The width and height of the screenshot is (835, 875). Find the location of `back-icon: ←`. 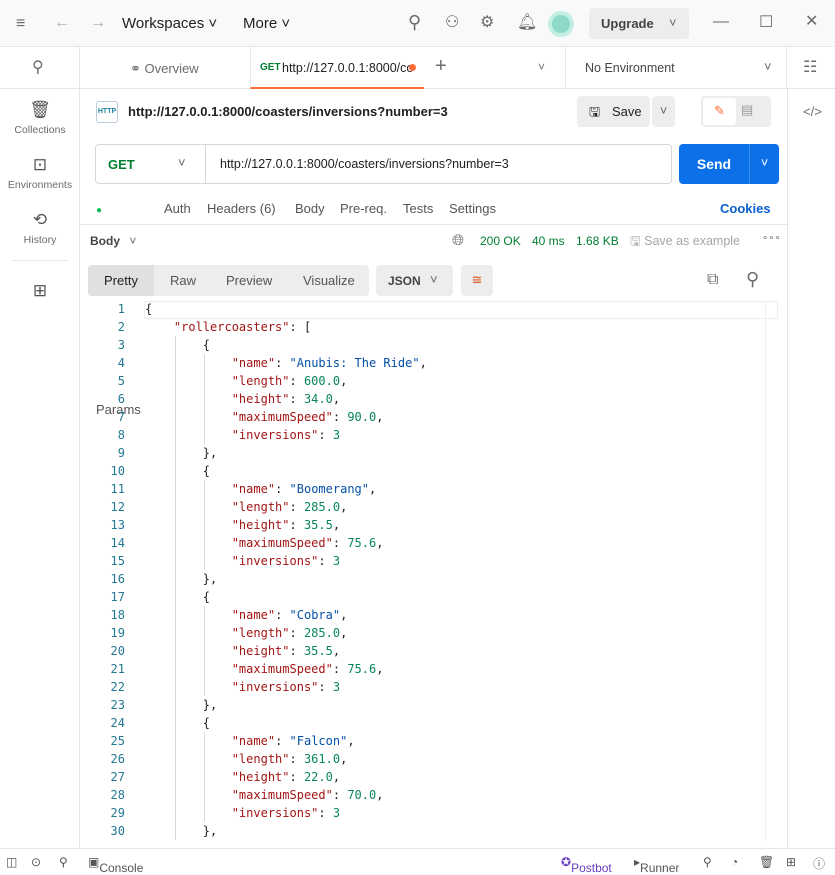

back-icon: ← is located at coordinates (62, 23).